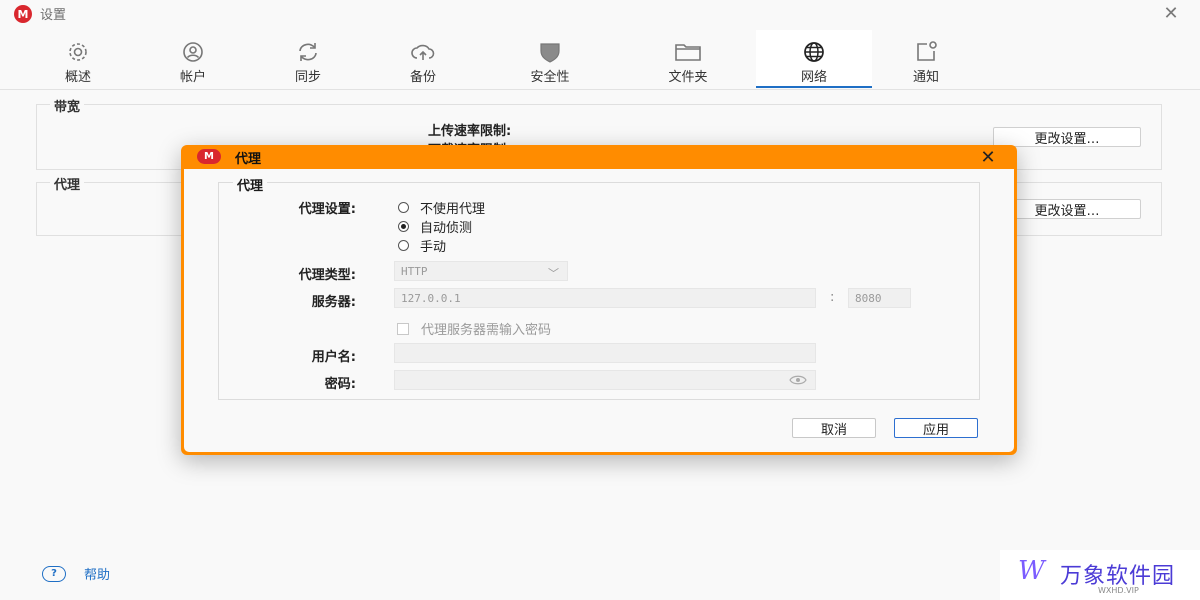 The image size is (1200, 600). What do you see at coordinates (53, 15) in the screenshot?
I see `window-title: 设置` at bounding box center [53, 15].